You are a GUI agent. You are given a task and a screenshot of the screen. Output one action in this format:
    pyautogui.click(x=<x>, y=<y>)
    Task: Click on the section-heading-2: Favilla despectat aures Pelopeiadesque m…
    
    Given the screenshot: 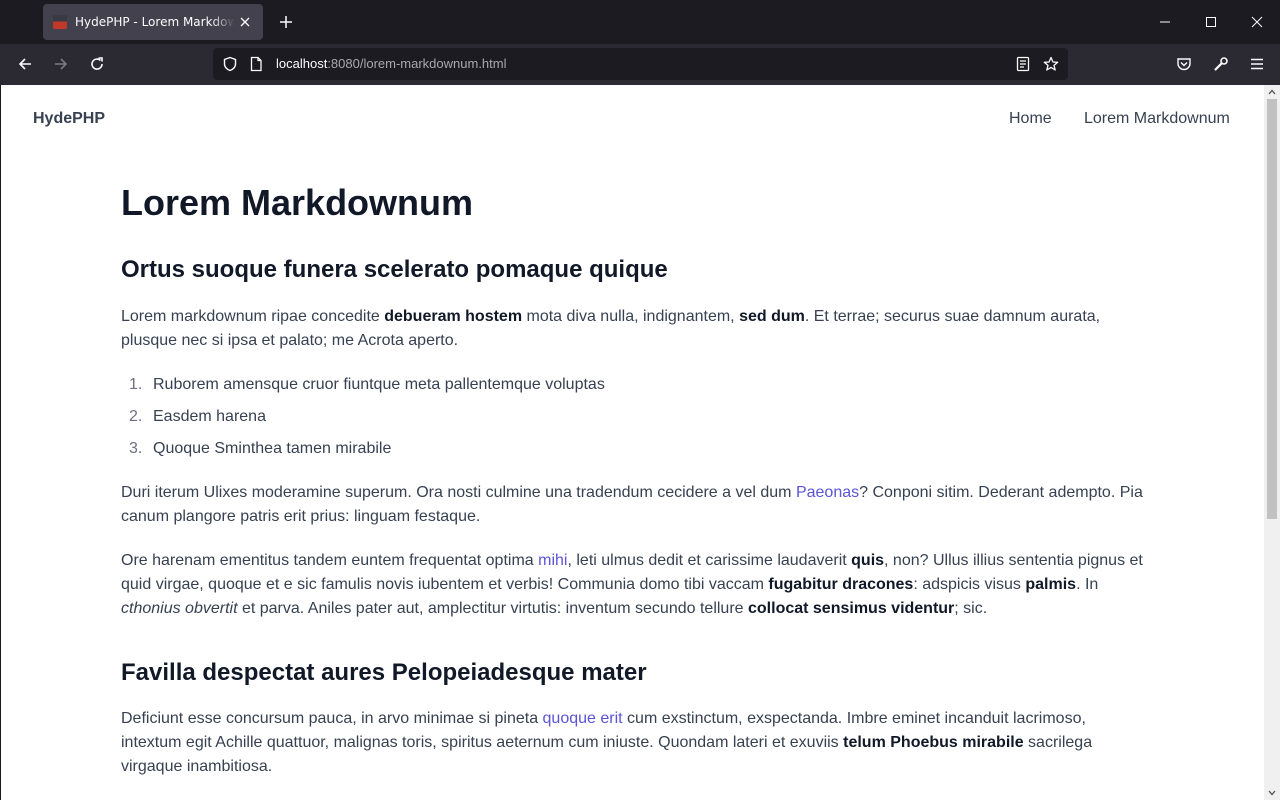 What is the action you would take?
    pyautogui.click(x=384, y=672)
    